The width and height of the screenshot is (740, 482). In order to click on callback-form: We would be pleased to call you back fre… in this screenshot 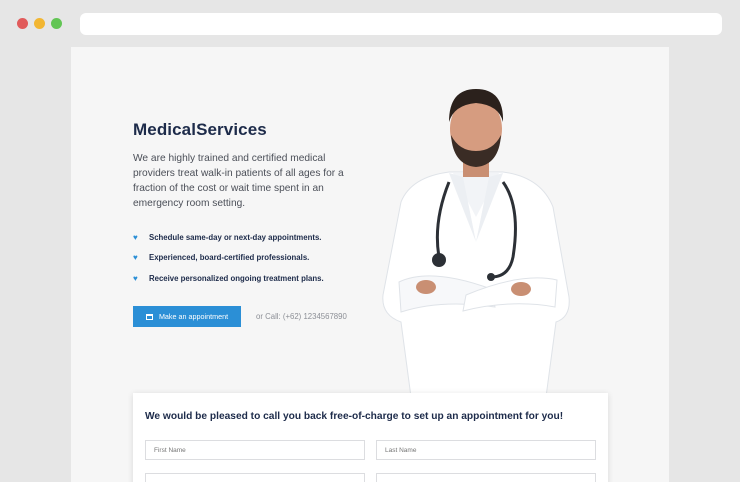, I will do `click(370, 437)`.